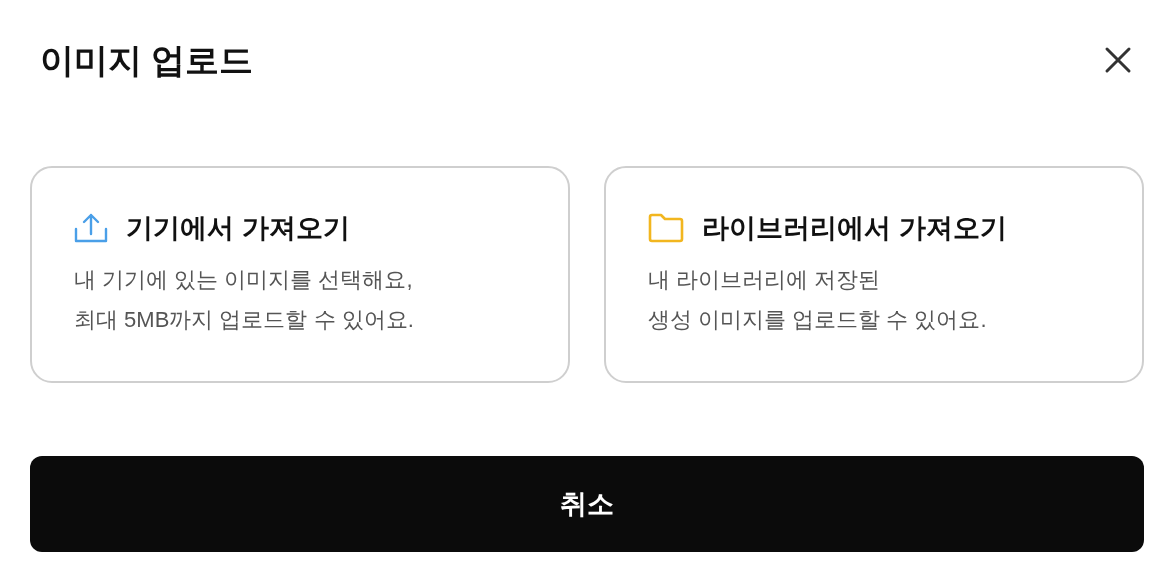 Image resolution: width=1174 pixels, height=572 pixels. What do you see at coordinates (244, 280) in the screenshot?
I see `option-description: 내 기기에 있는 이미지를 선택해요,` at bounding box center [244, 280].